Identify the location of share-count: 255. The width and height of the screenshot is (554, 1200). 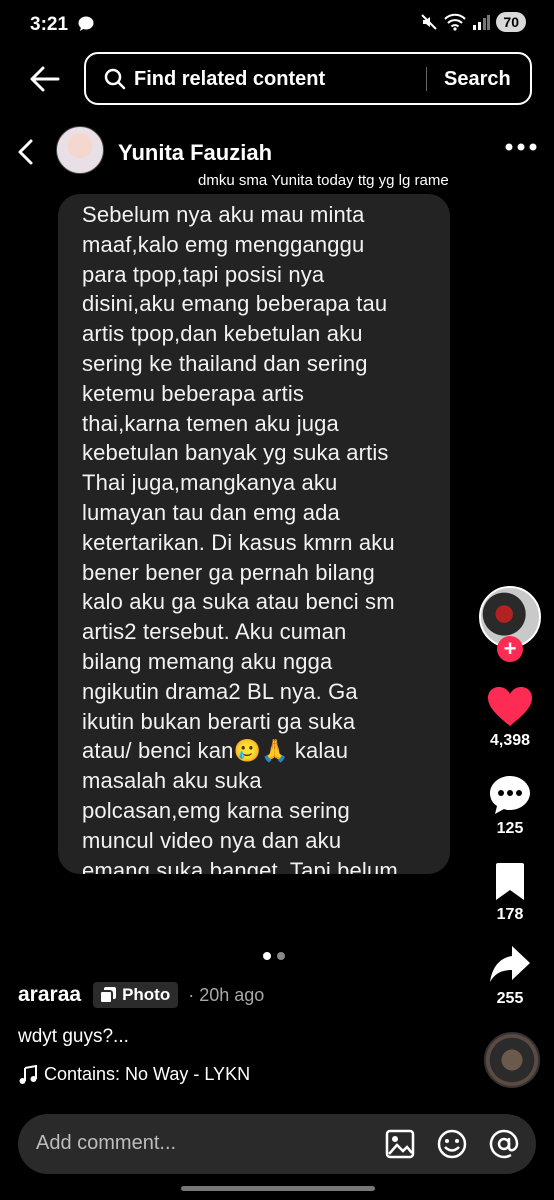
(510, 998).